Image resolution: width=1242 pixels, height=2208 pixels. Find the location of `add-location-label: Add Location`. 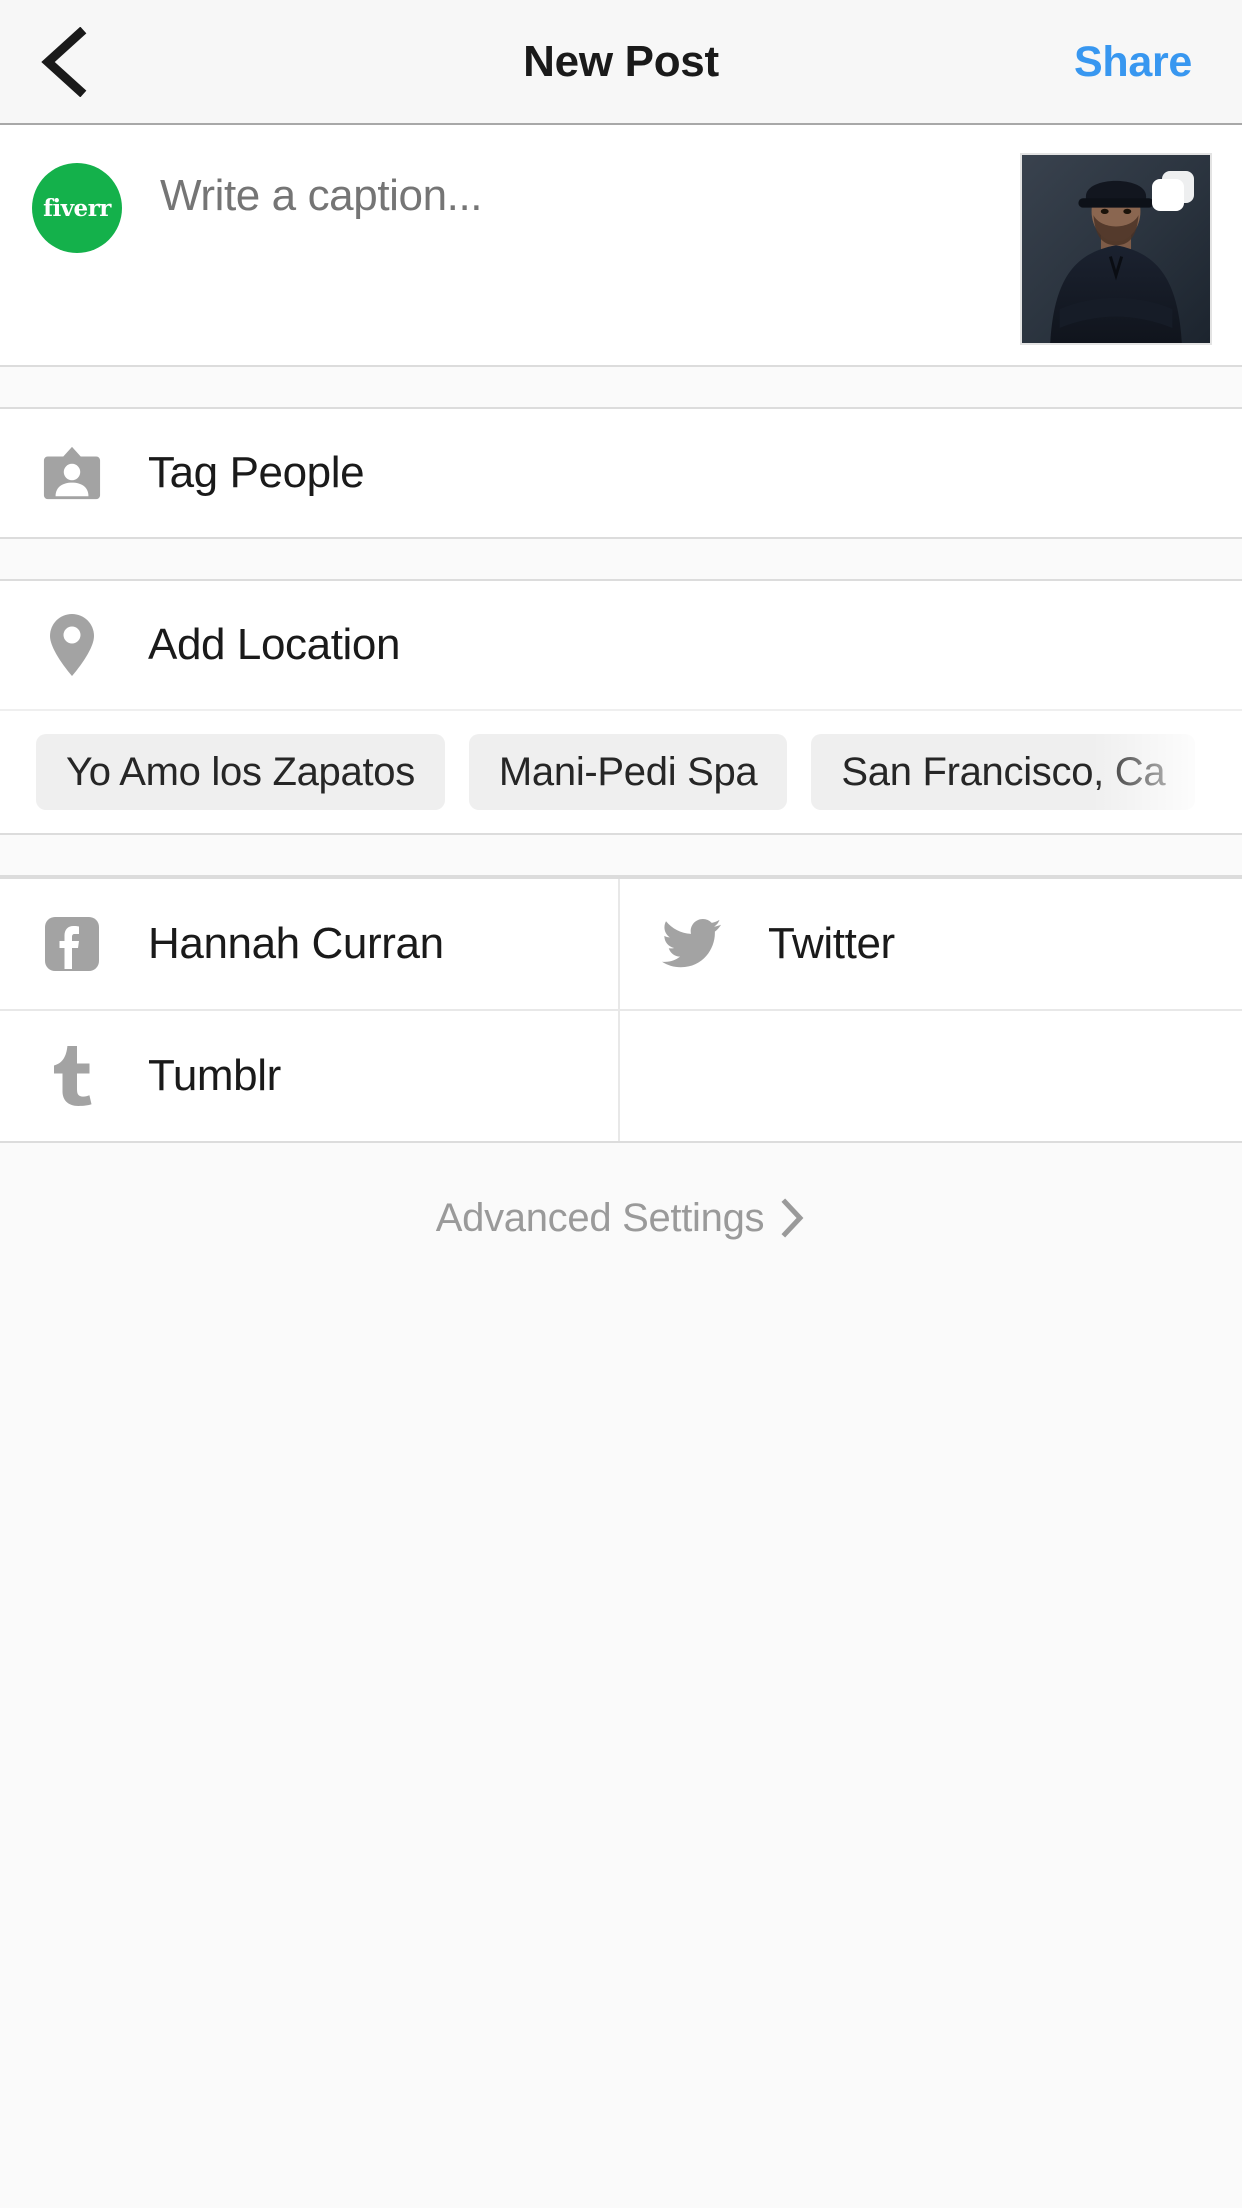

add-location-label: Add Location is located at coordinates (274, 644).